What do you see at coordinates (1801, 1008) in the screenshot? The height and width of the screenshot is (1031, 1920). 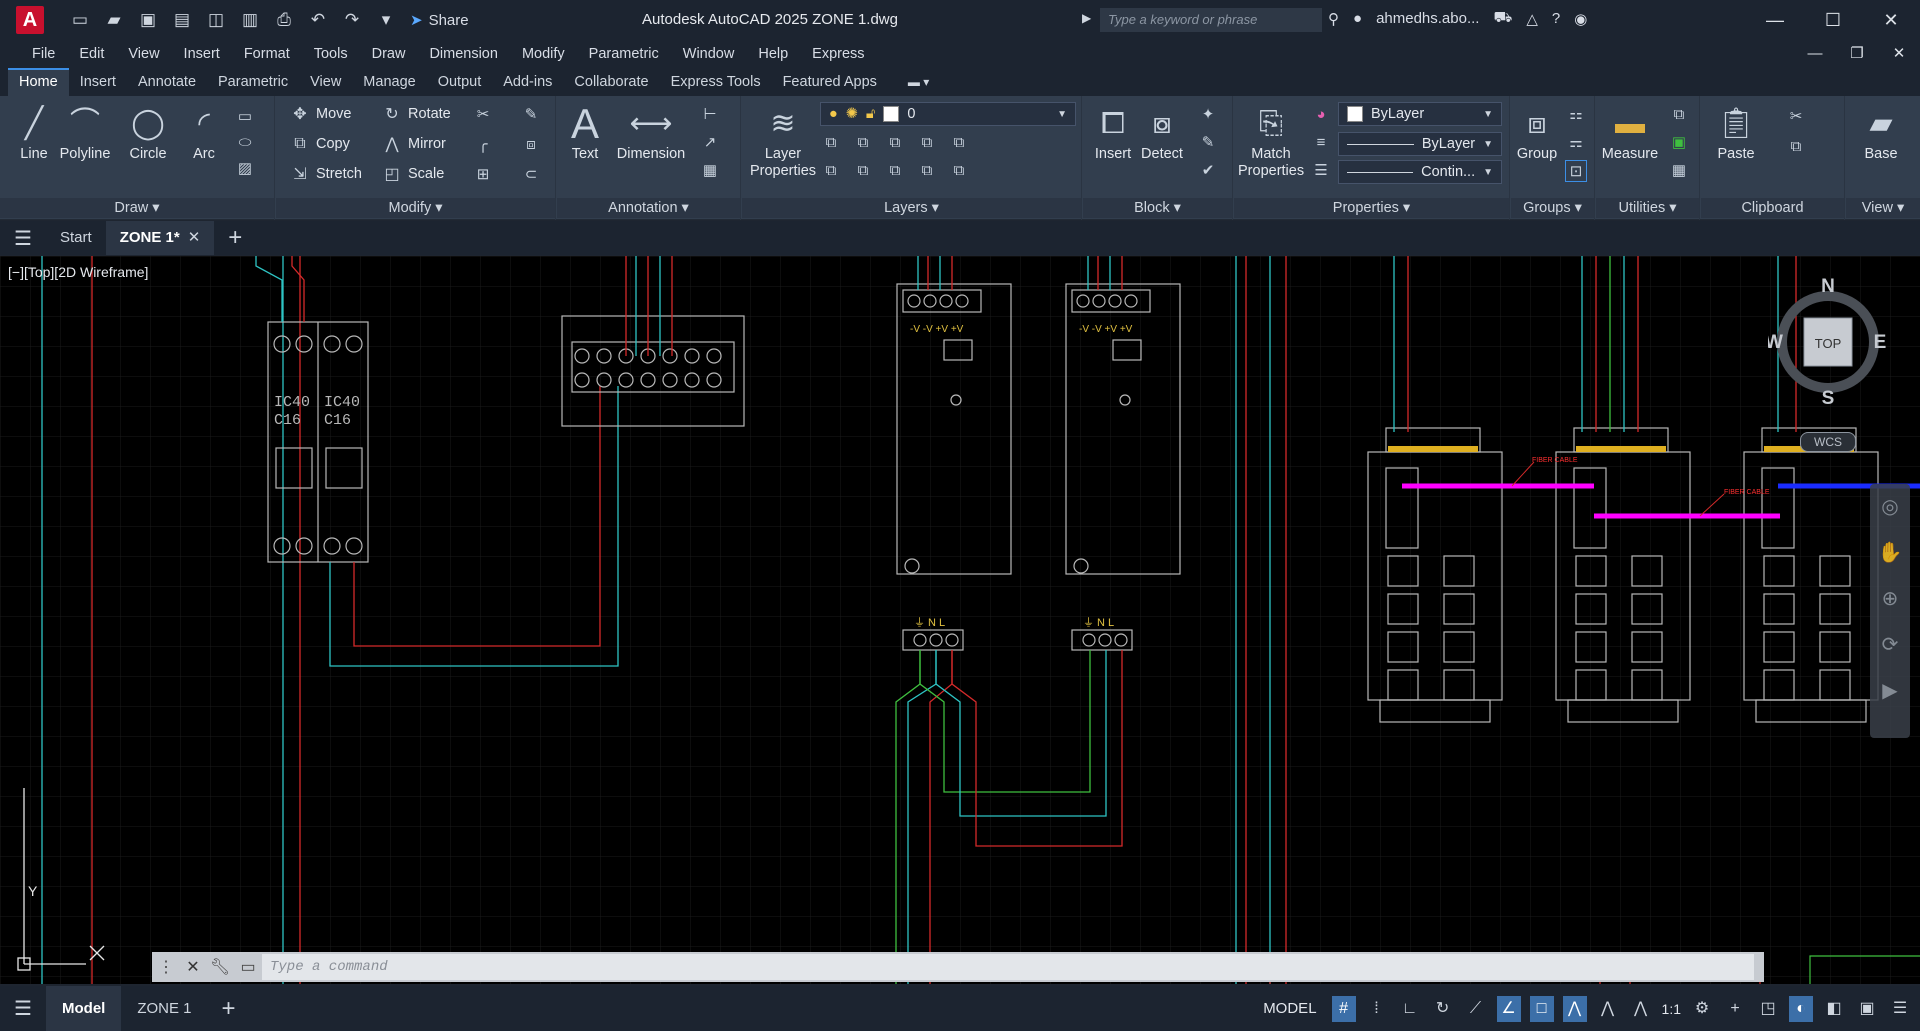 I see `hardware-acceleration-icon: ◐` at bounding box center [1801, 1008].